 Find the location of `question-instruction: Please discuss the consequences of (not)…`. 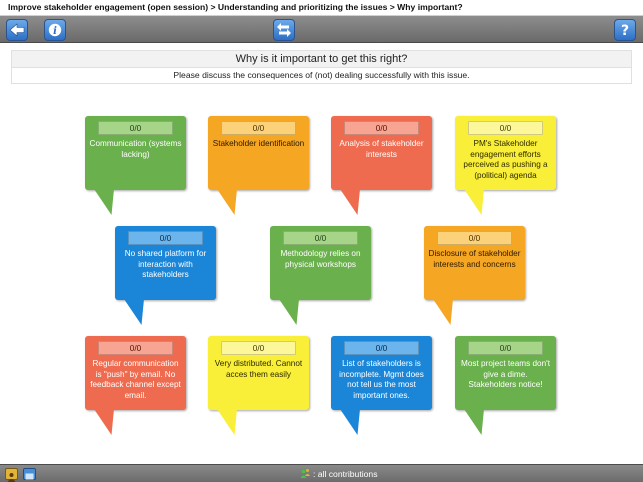

question-instruction: Please discuss the consequences of (not)… is located at coordinates (321, 76).